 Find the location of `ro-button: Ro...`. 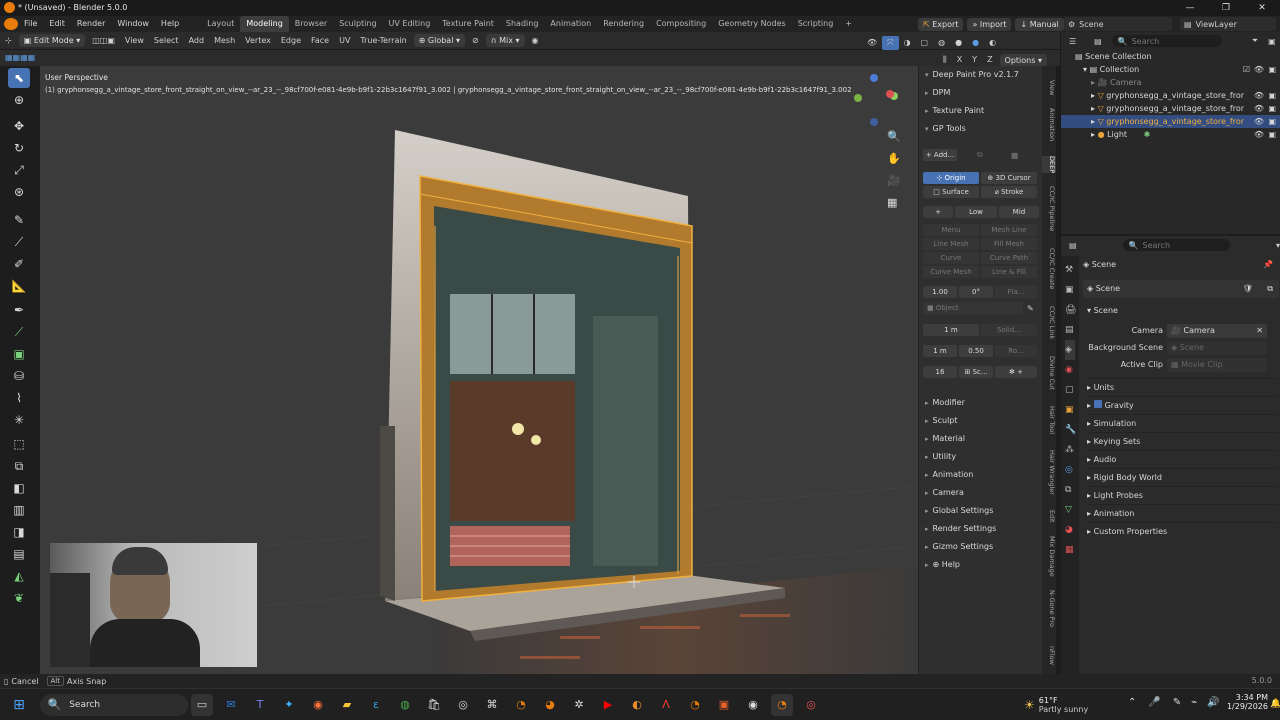

ro-button: Ro... is located at coordinates (1016, 351).